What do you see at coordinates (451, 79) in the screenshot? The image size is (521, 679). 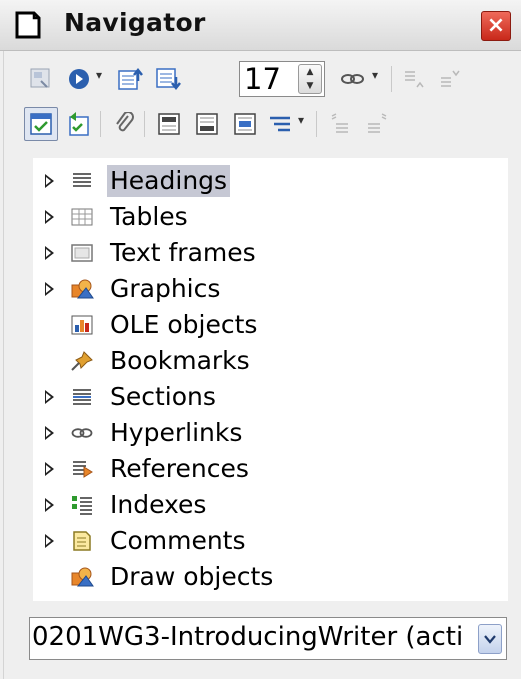 I see `demote-level-icon` at bounding box center [451, 79].